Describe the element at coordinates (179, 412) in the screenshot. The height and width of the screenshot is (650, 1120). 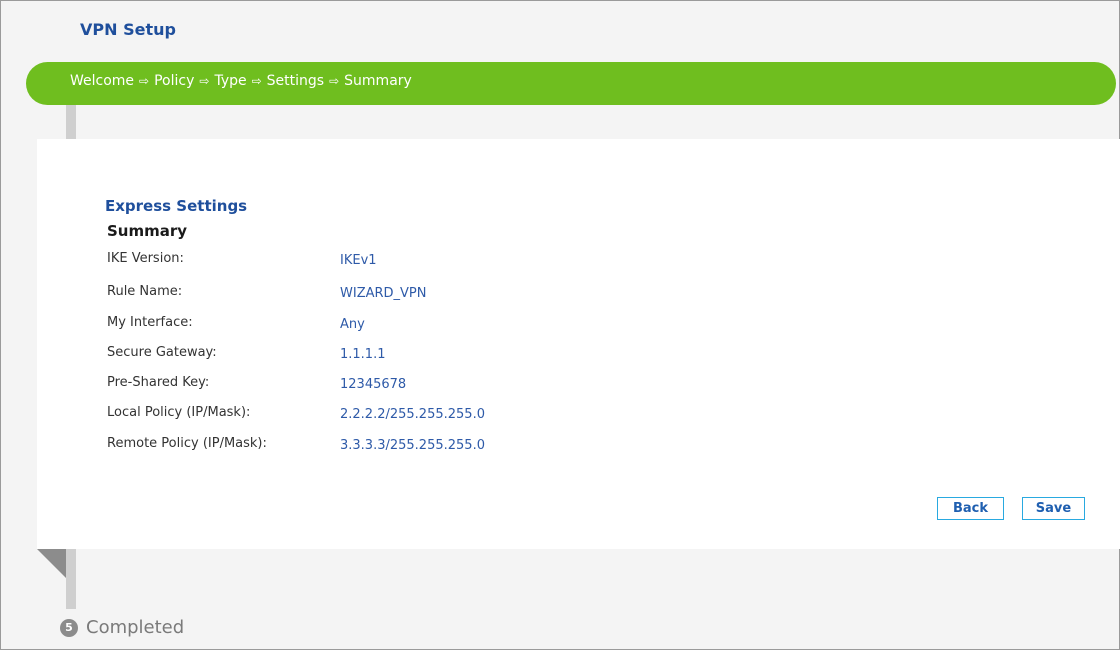
I see `row-label: Local Policy (IP/Mask):` at that location.